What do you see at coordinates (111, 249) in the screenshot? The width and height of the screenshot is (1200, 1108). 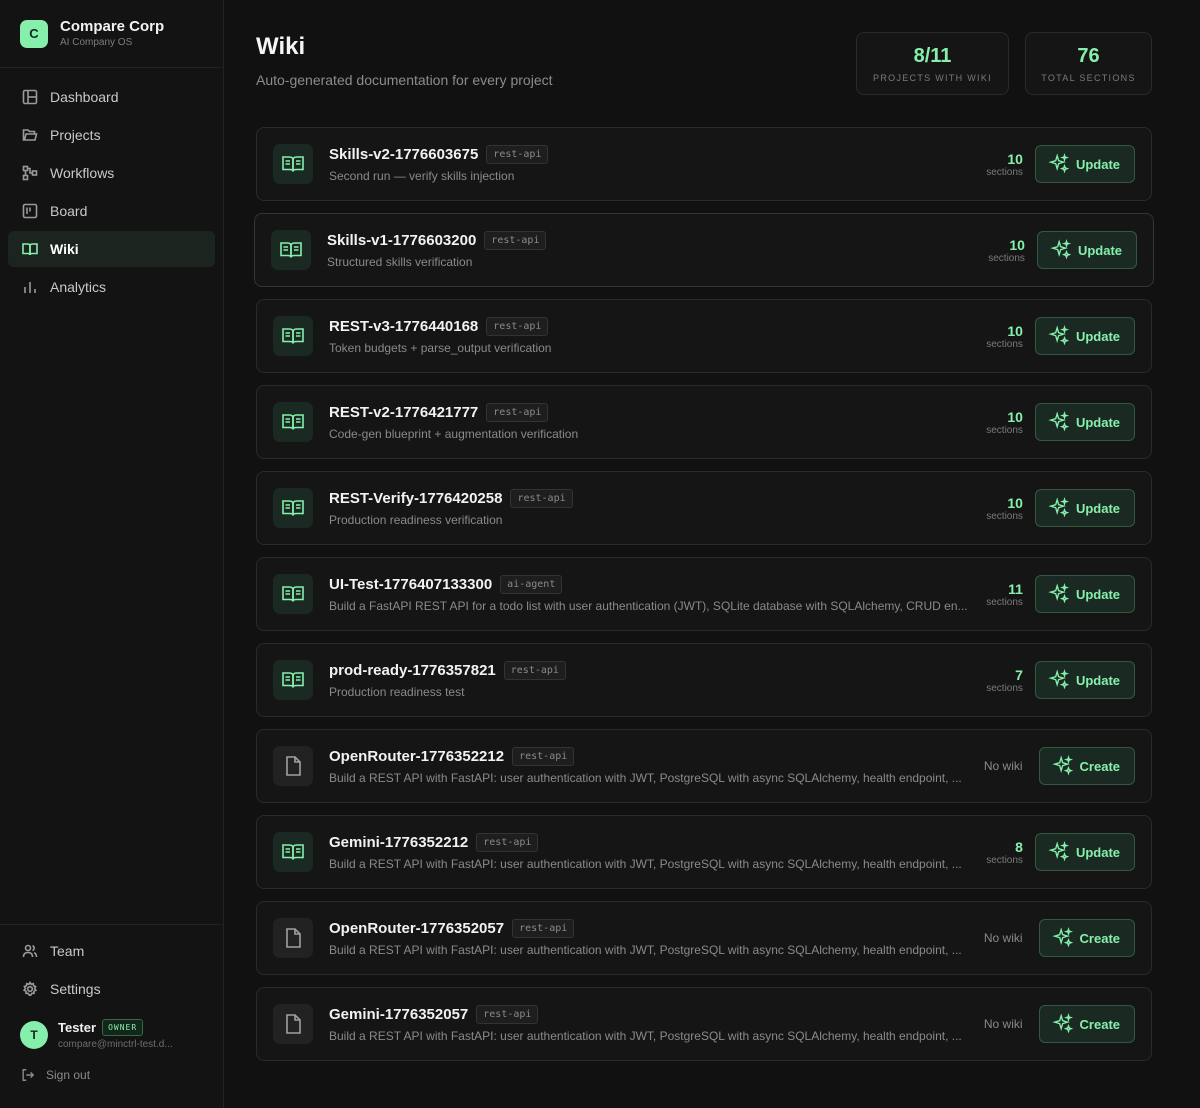 I see `sidebar-item-wiki: Wiki` at bounding box center [111, 249].